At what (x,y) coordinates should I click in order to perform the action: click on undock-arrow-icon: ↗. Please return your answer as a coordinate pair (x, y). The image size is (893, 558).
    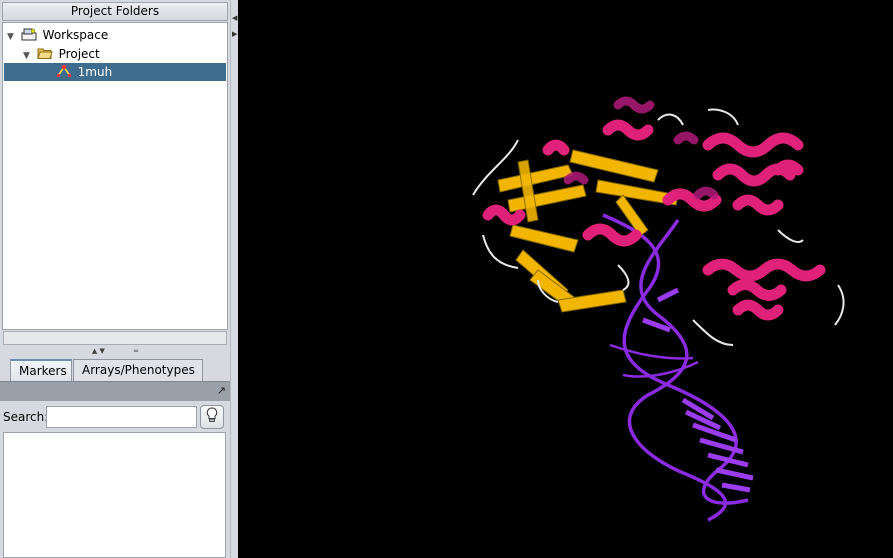
    Looking at the image, I should click on (221, 390).